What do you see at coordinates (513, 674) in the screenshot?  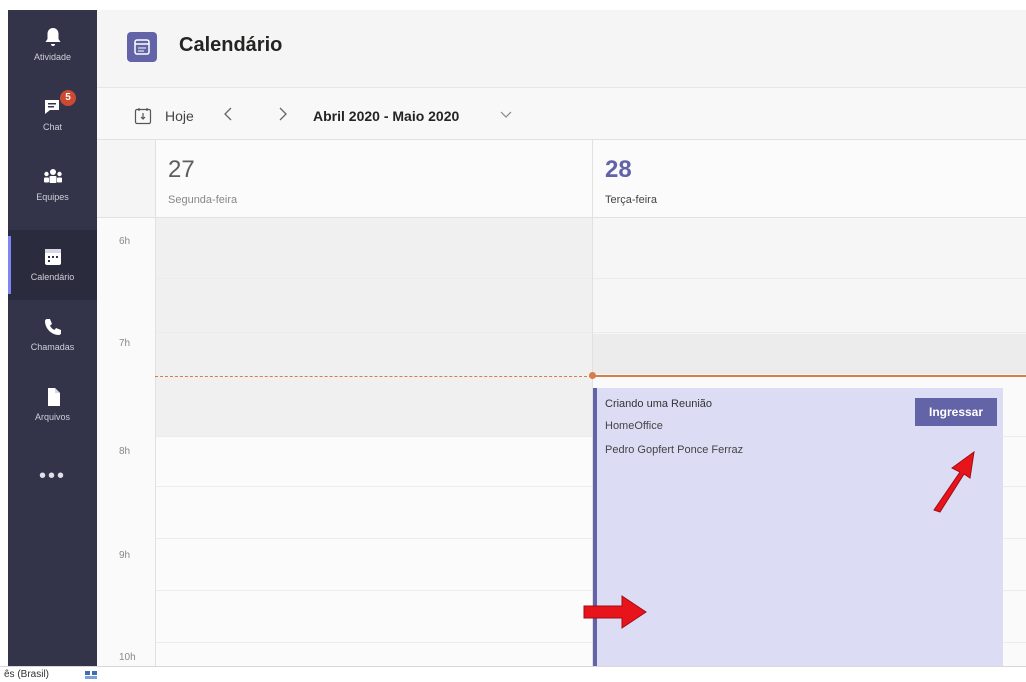 I see `status-bar: ês (Brasil)` at bounding box center [513, 674].